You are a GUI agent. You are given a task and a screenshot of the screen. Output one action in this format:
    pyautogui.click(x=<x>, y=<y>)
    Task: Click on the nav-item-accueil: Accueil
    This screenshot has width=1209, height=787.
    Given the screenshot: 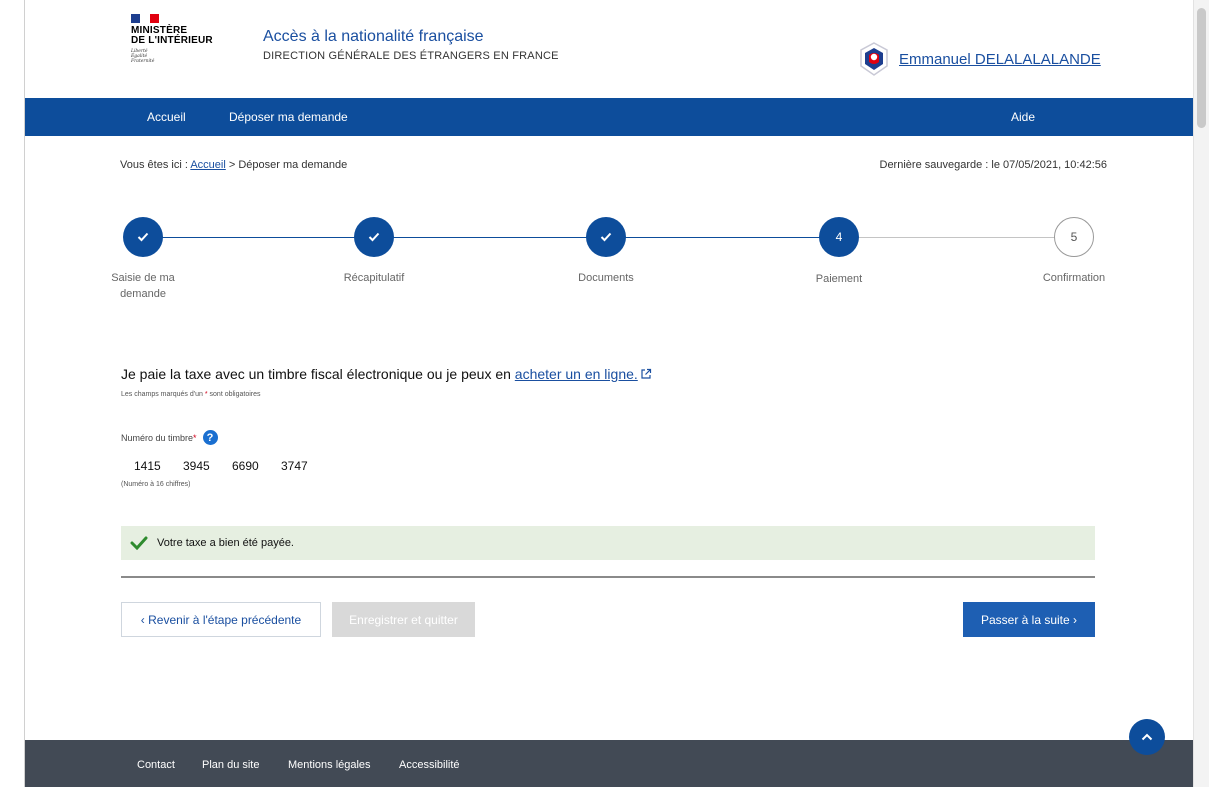 What is the action you would take?
    pyautogui.click(x=166, y=117)
    